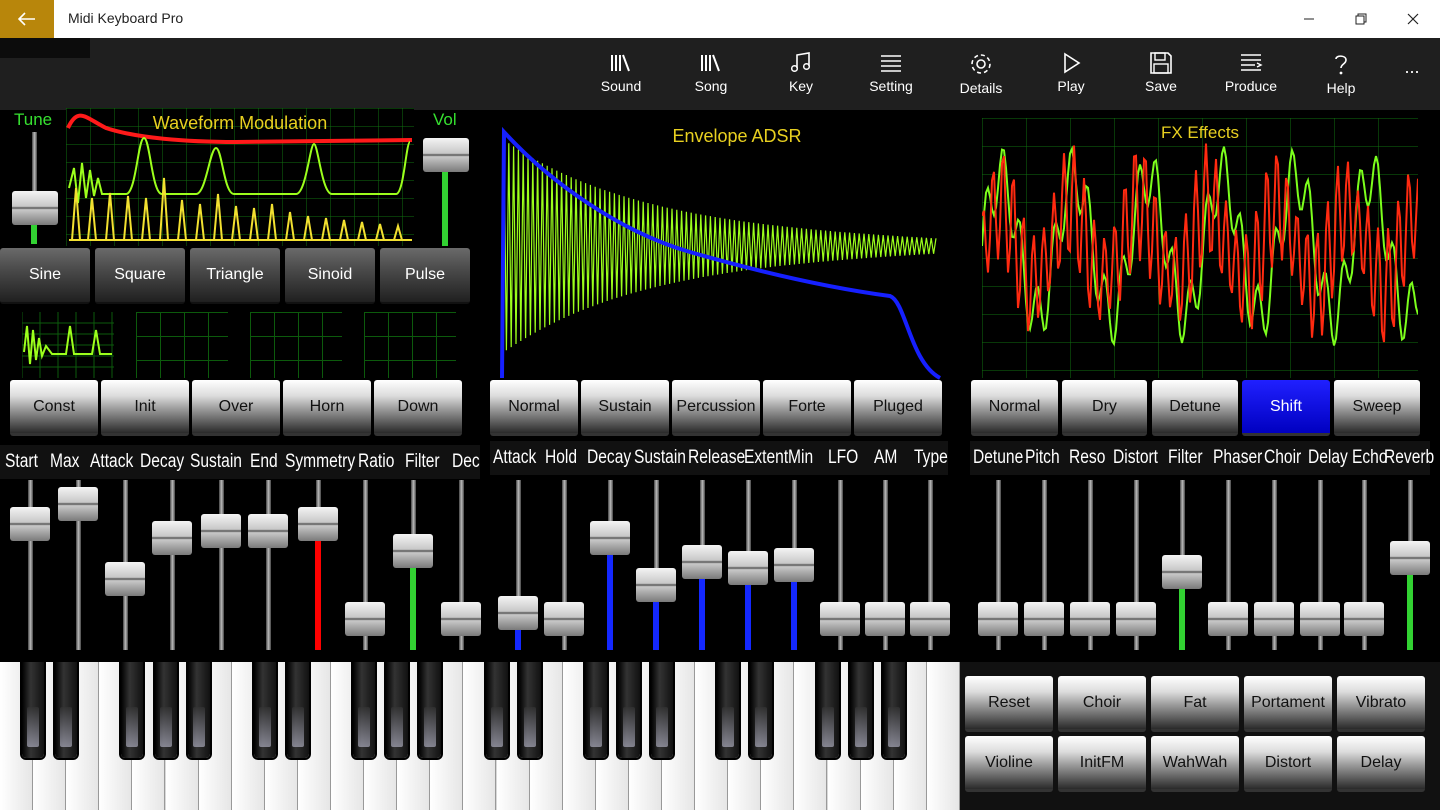  Describe the element at coordinates (1195, 408) in the screenshot. I see `fx-detune-button: Detune` at that location.